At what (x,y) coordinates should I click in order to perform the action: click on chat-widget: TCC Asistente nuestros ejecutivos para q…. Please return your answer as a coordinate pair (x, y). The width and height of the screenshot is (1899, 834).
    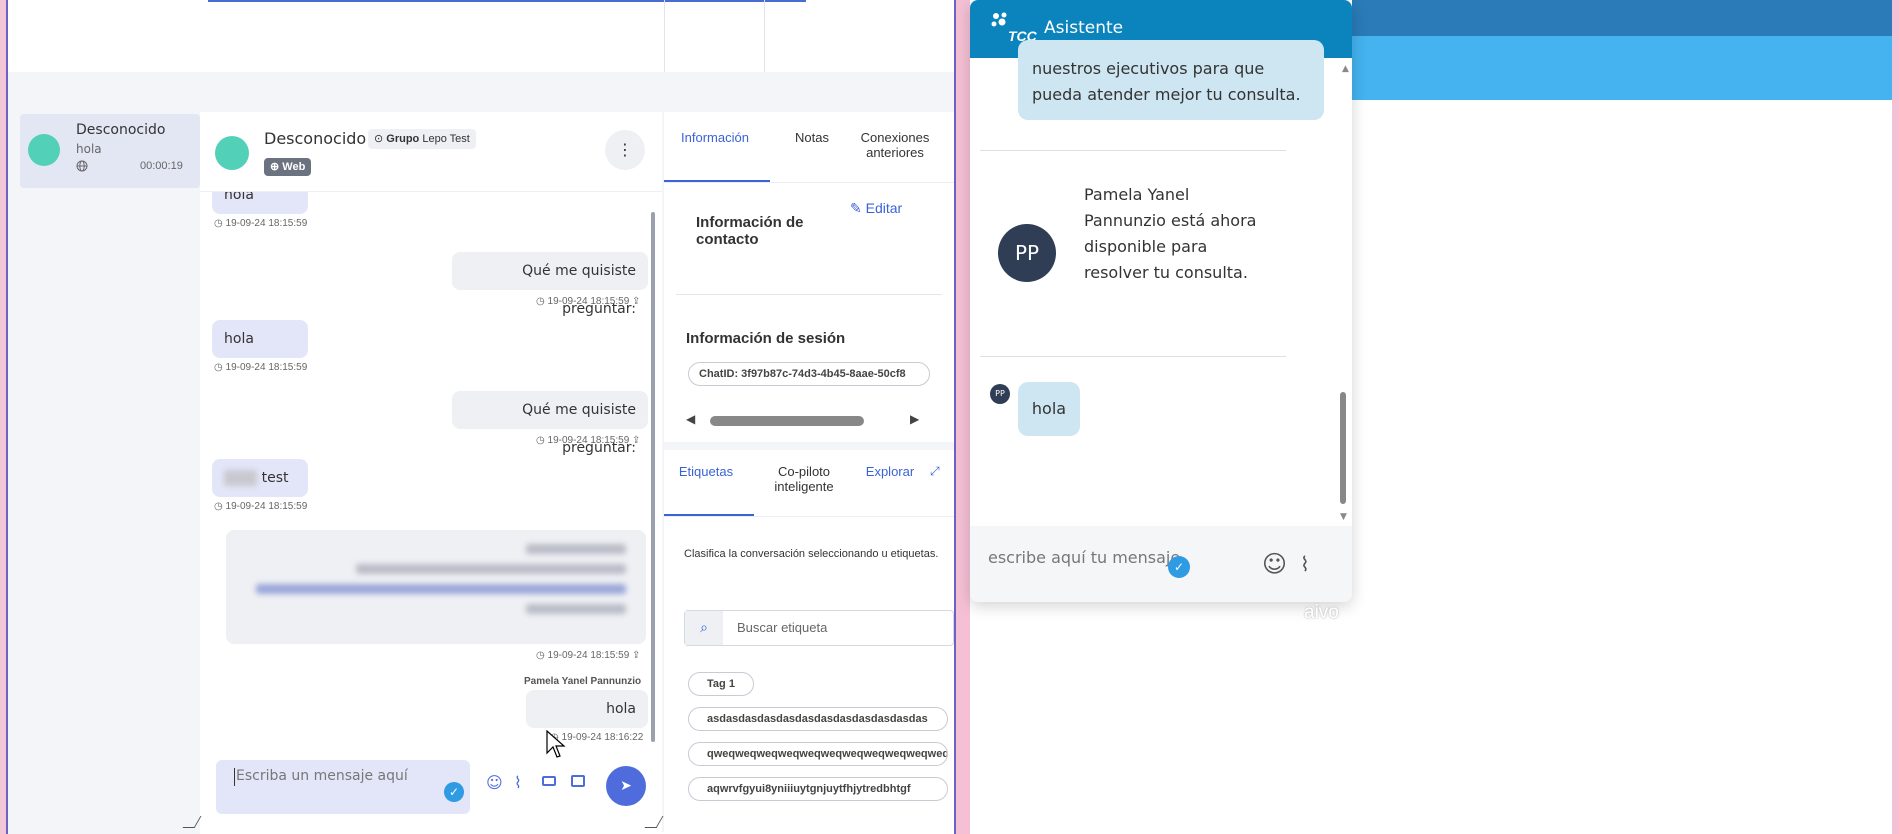
    Looking at the image, I should click on (1161, 301).